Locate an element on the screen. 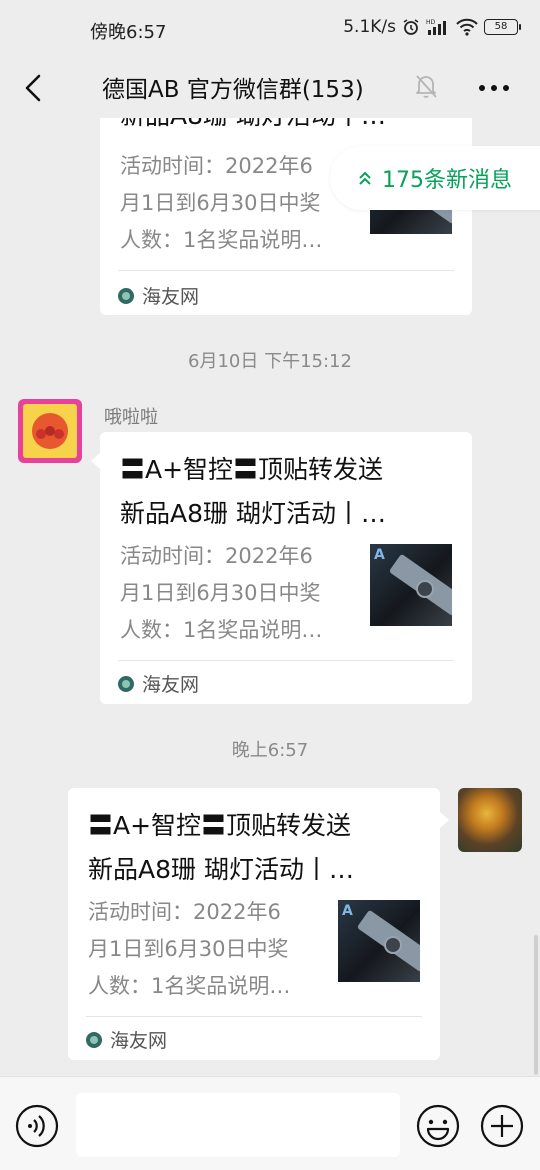 This screenshot has width=540, height=1170. alarm-icon is located at coordinates (411, 27).